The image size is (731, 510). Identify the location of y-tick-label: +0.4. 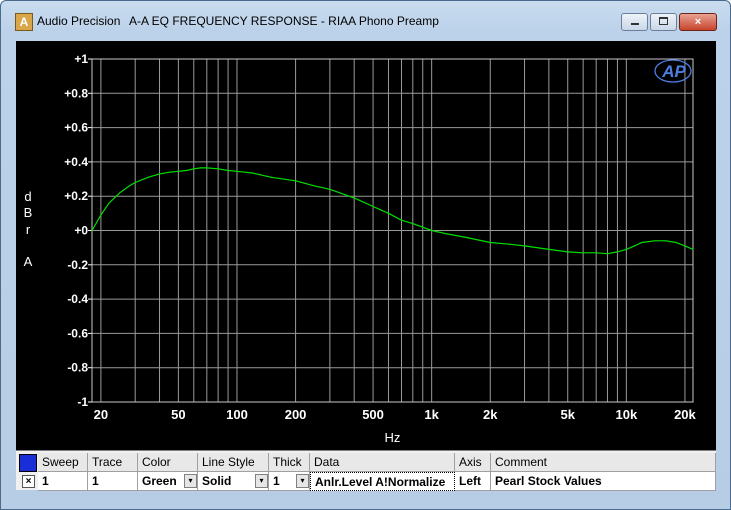
(76, 162).